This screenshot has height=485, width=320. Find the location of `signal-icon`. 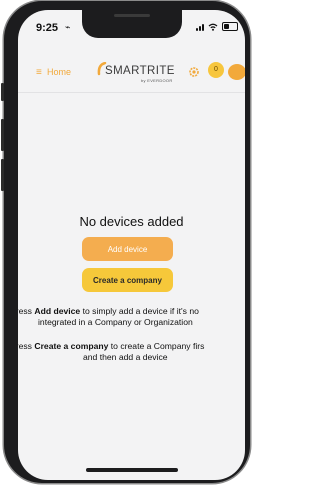

signal-icon is located at coordinates (200, 27).